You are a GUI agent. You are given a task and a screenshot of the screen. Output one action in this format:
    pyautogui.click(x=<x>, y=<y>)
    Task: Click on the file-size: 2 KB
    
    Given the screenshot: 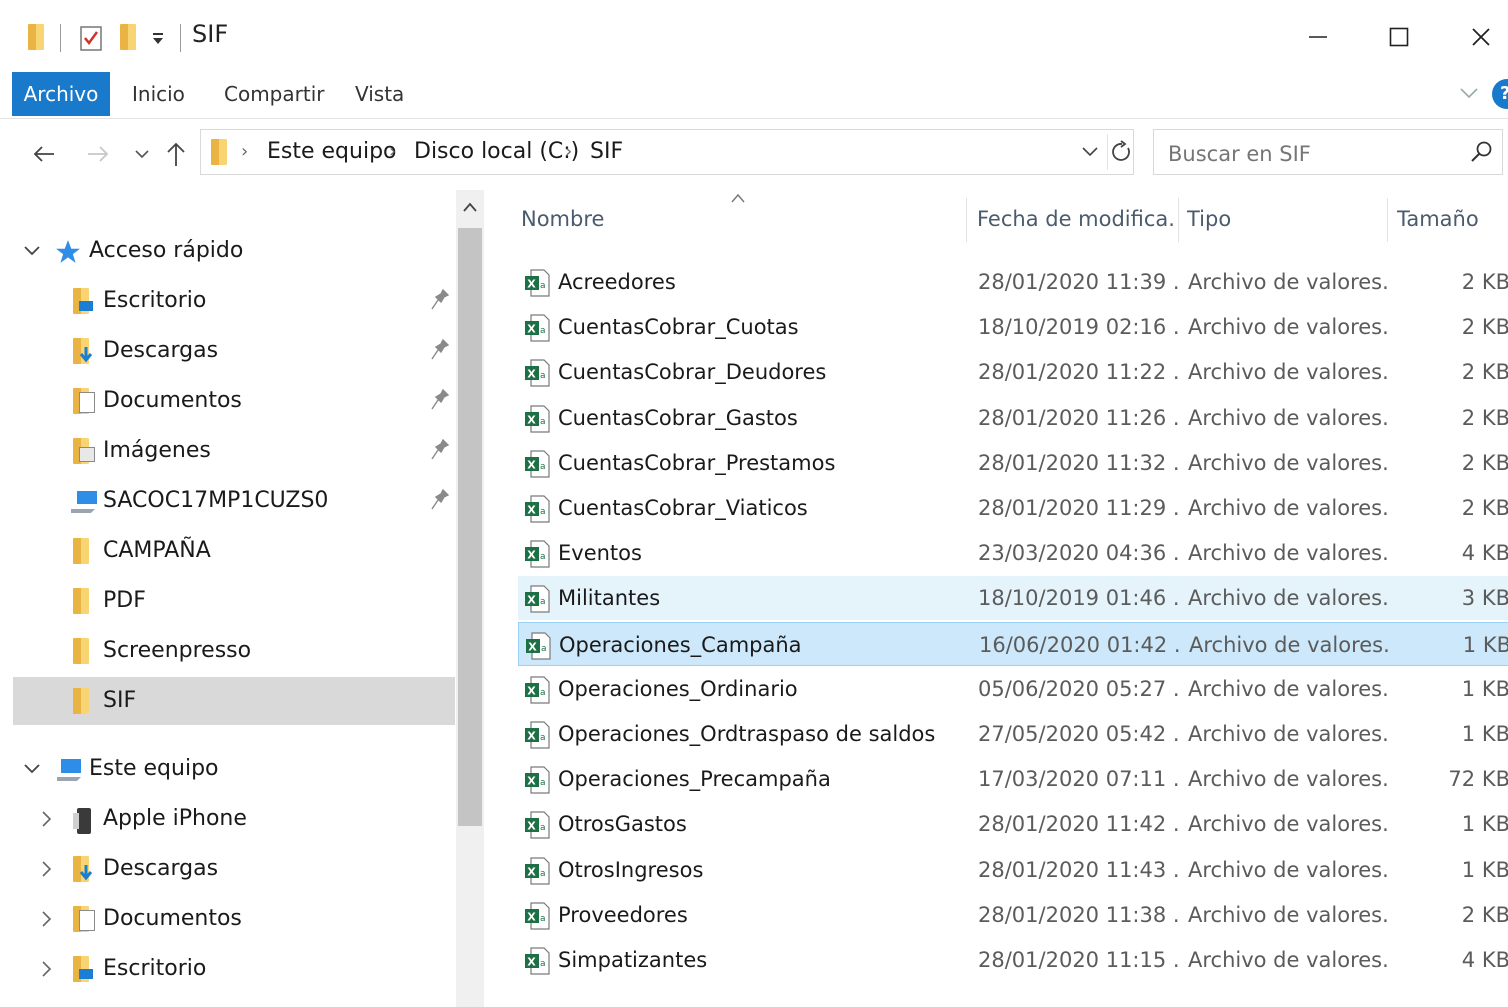 What is the action you would take?
    pyautogui.click(x=1484, y=462)
    